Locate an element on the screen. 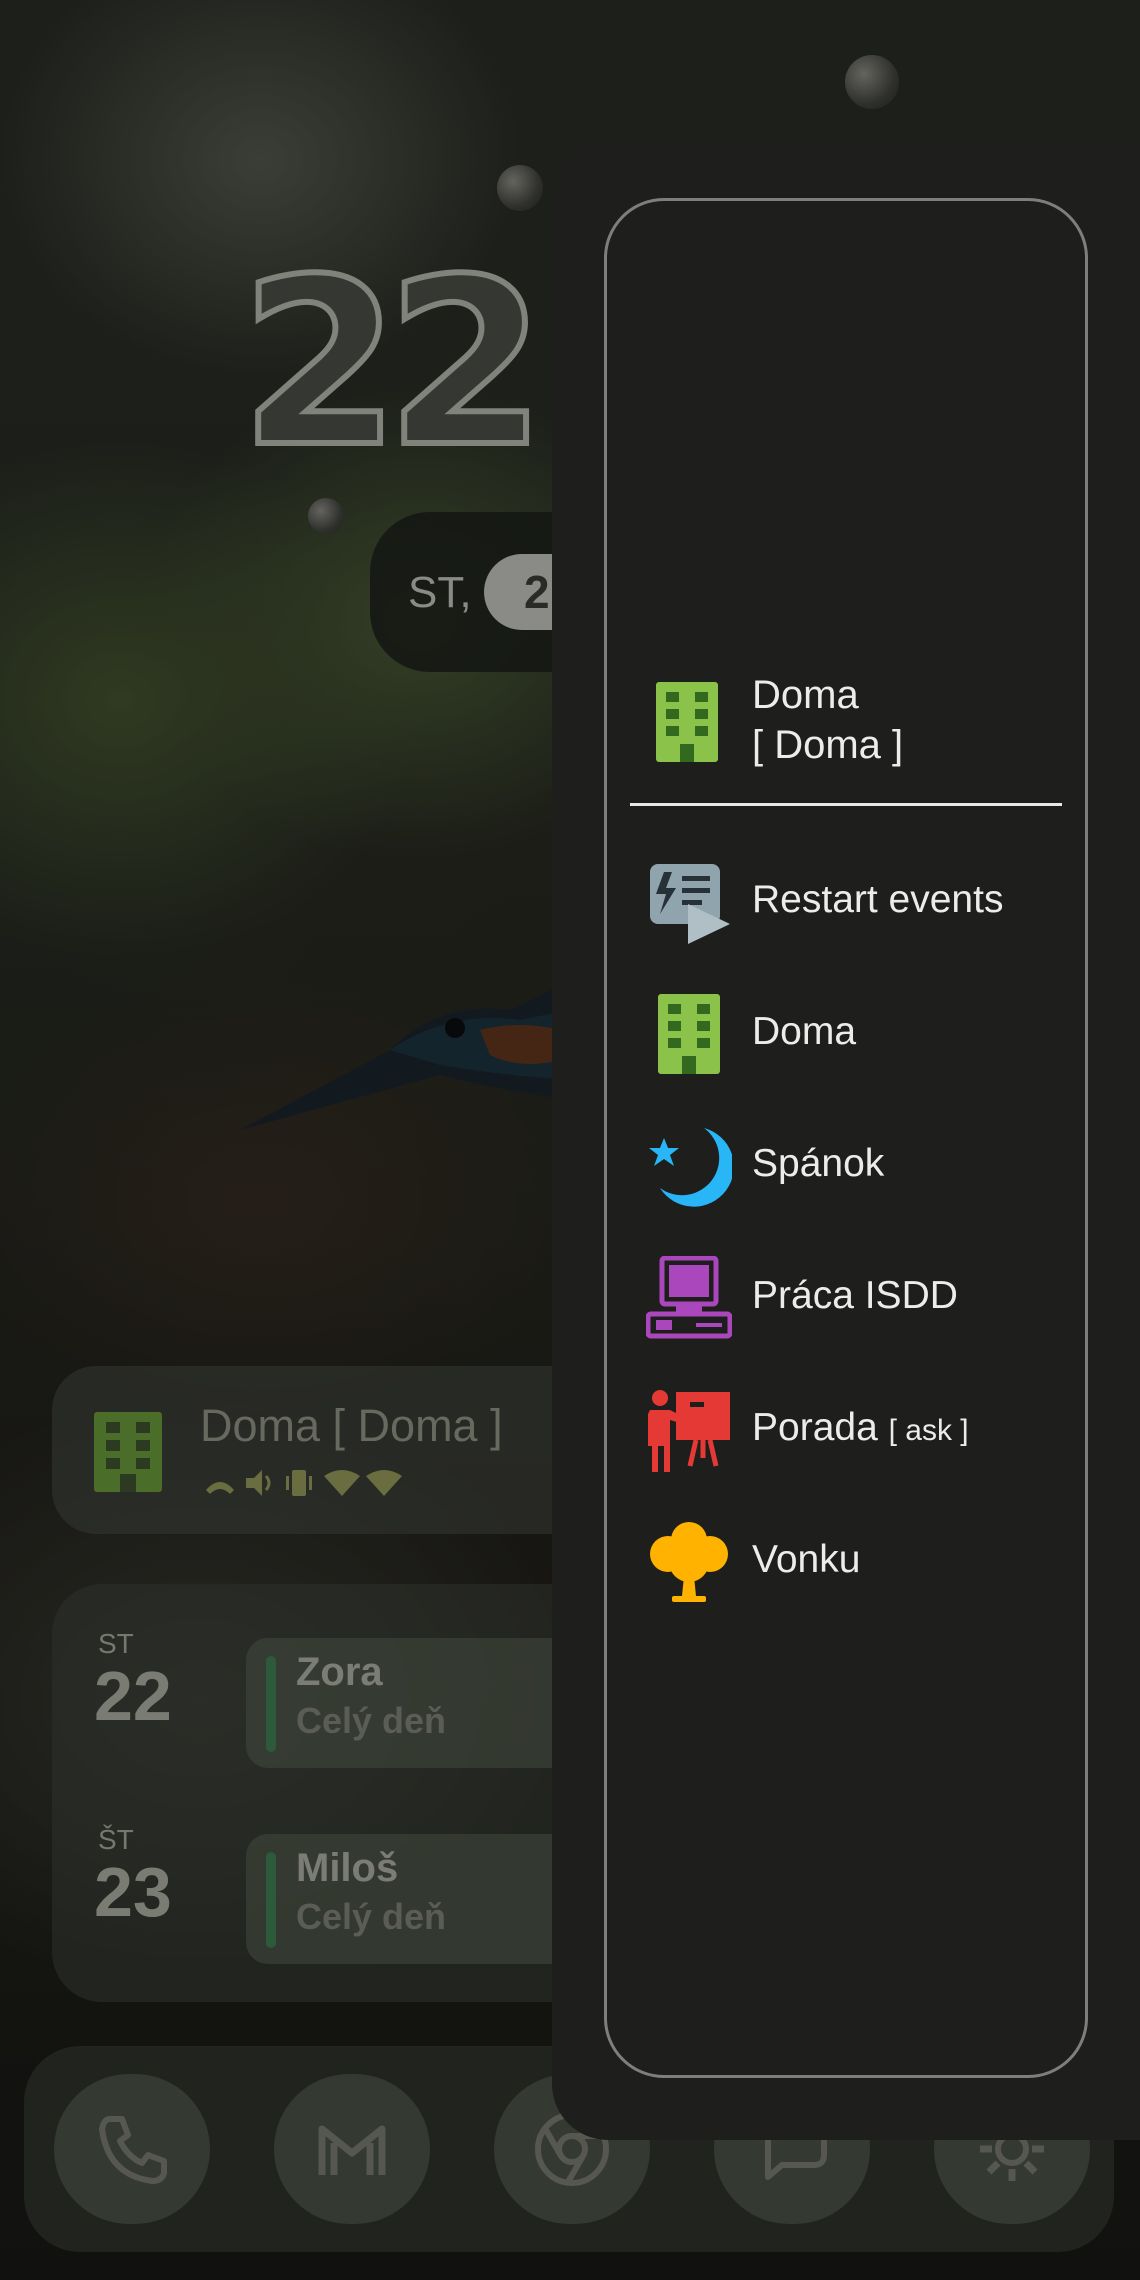 The image size is (1140, 2280). shortcut-label: Doma is located at coordinates (804, 1032).